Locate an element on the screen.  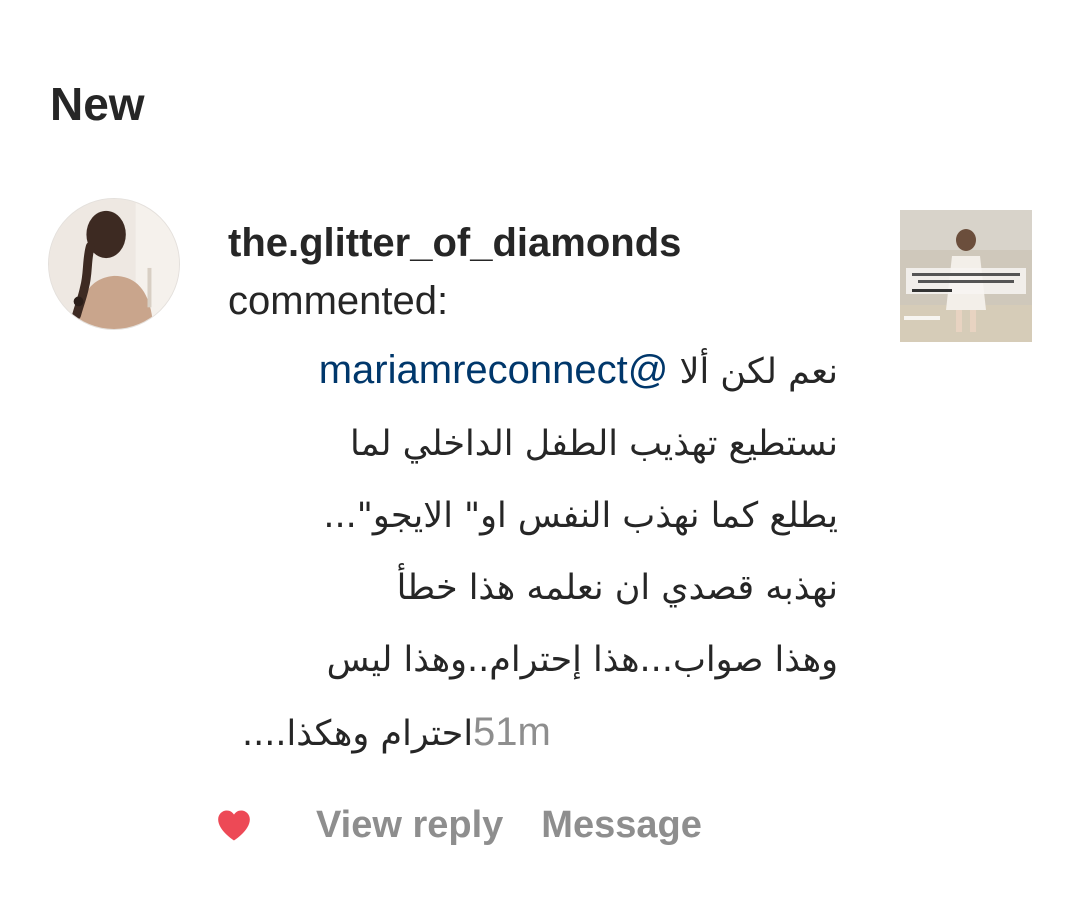
comment-line-6: احترام وهكذا....51m is located at coordinates (533, 733).